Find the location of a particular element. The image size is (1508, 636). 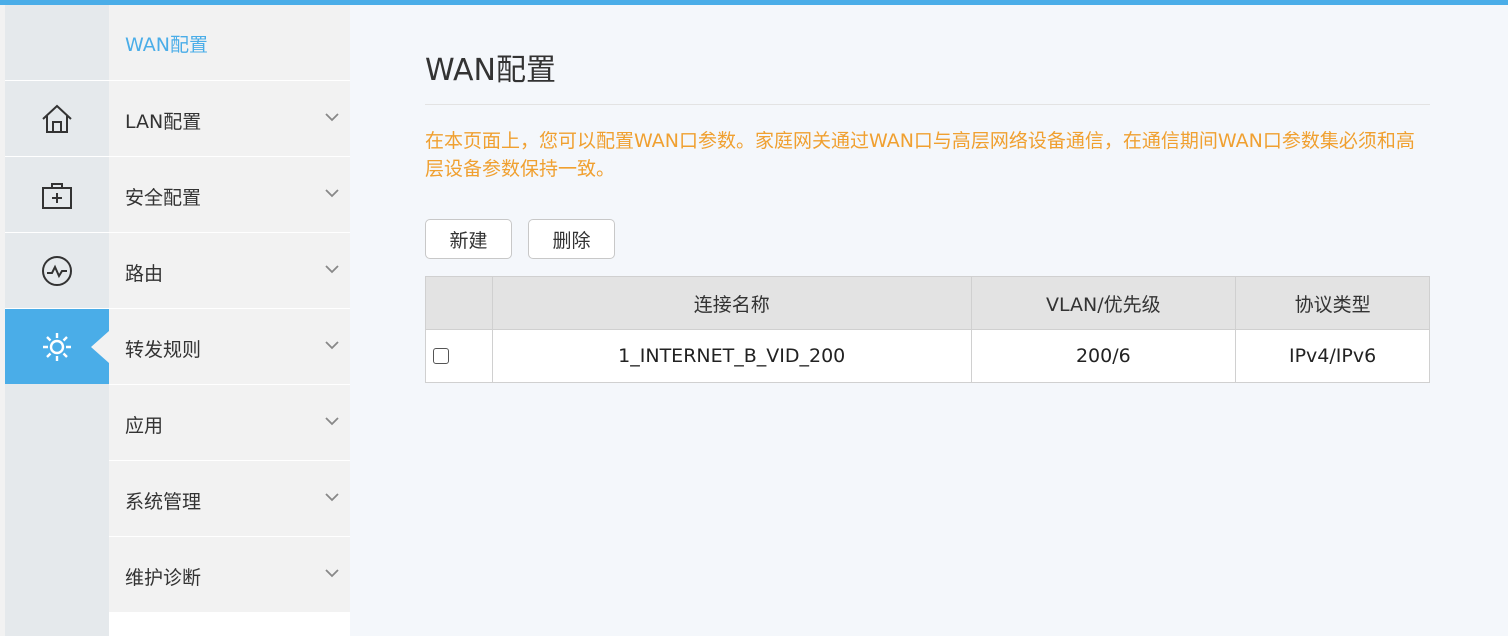

nav-home is located at coordinates (57, 119).